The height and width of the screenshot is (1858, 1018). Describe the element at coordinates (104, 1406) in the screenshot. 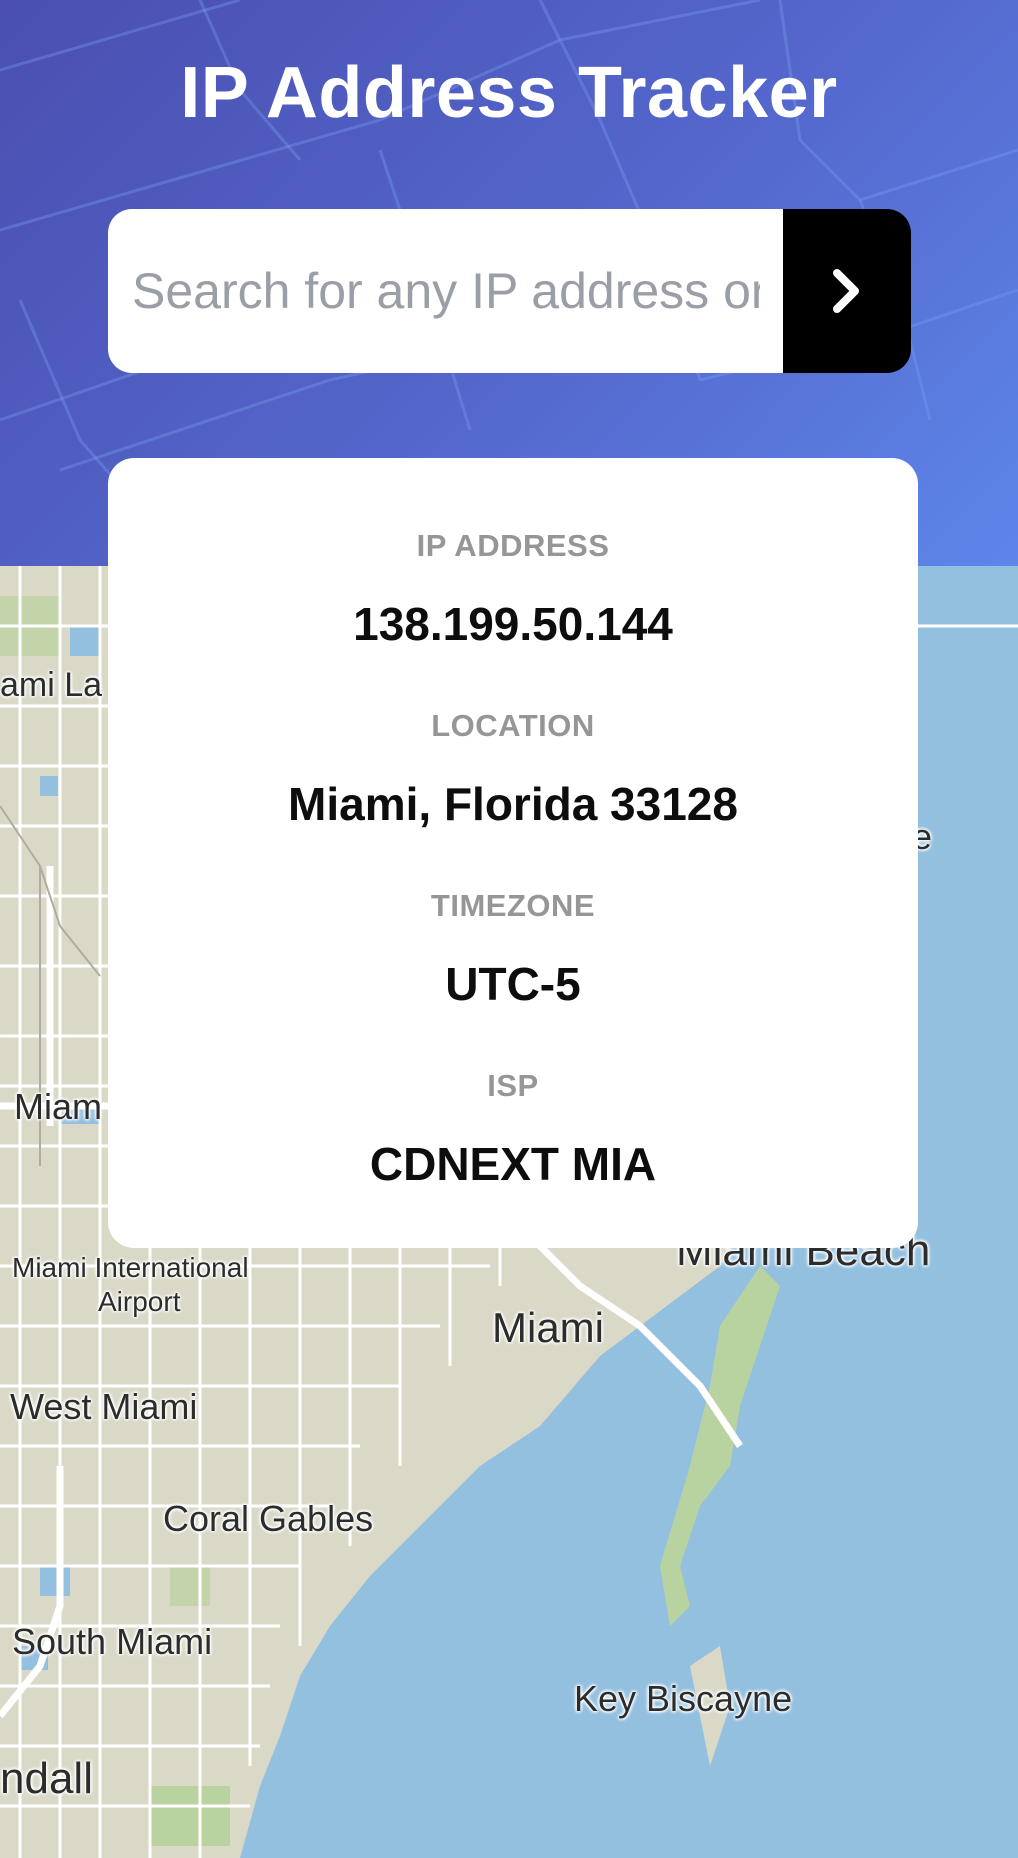

I see `map-label-west-miami: West Miami` at that location.